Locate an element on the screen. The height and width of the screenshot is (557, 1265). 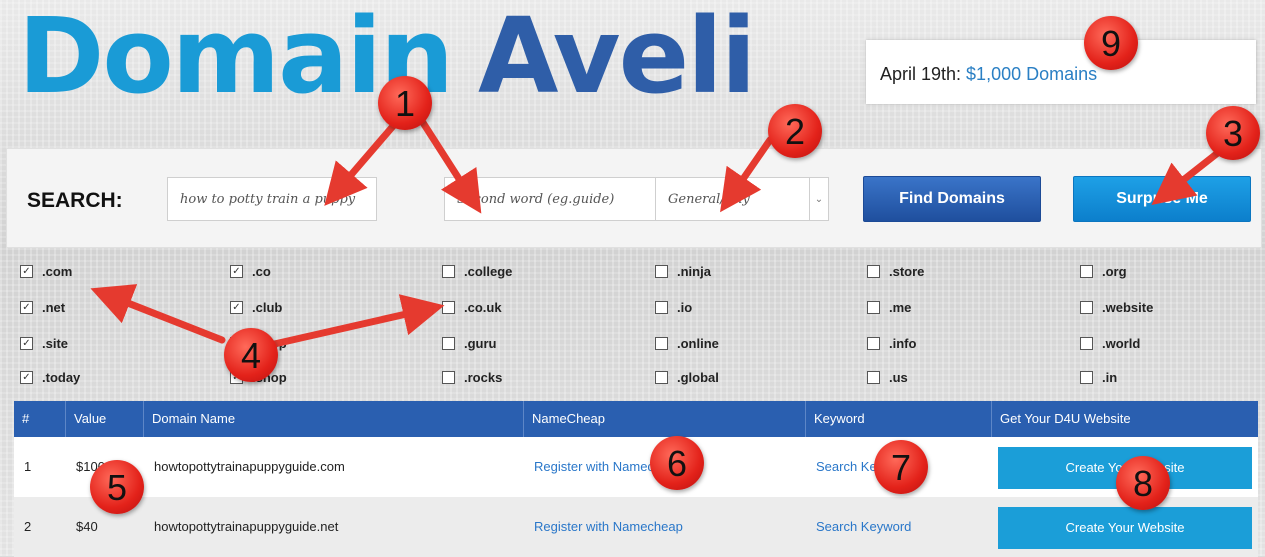
callout-marker-2: 2 is located at coordinates (795, 131).